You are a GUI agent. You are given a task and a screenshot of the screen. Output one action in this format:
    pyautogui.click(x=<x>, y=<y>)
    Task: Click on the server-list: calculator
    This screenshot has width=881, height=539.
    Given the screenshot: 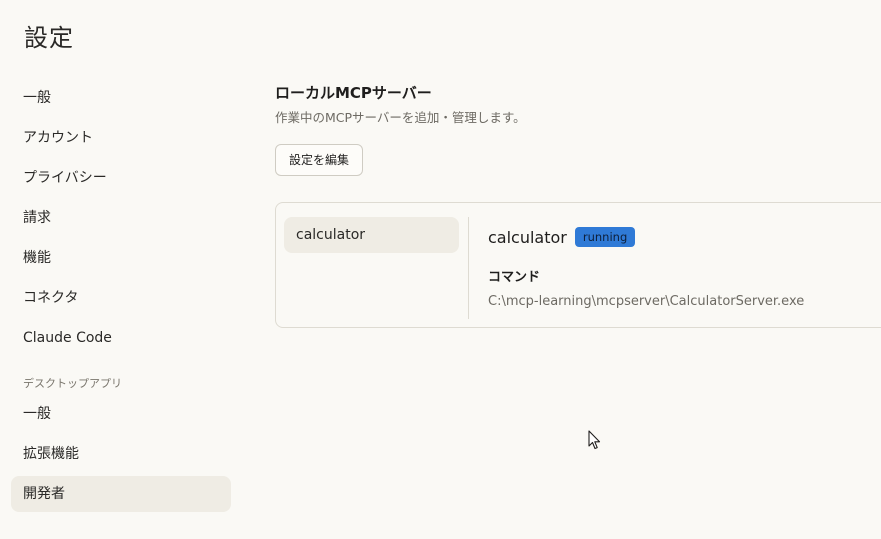 What is the action you would take?
    pyautogui.click(x=371, y=235)
    